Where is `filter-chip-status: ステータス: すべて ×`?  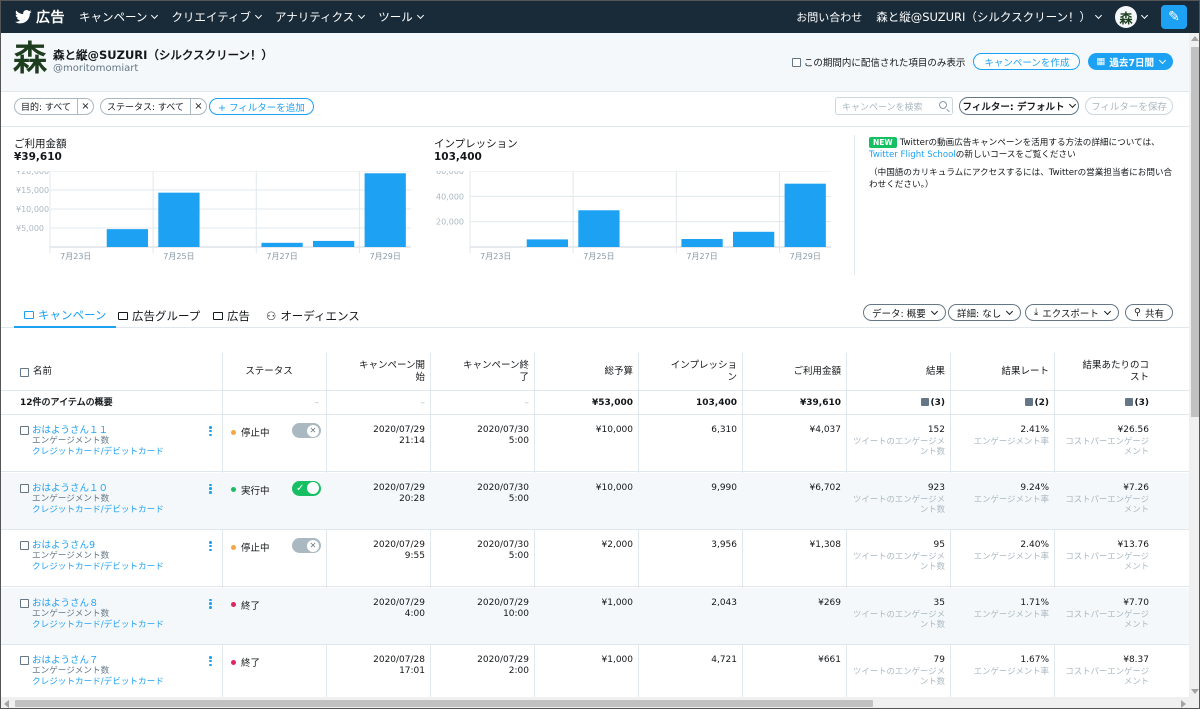
filter-chip-status: ステータス: すべて × is located at coordinates (153, 106).